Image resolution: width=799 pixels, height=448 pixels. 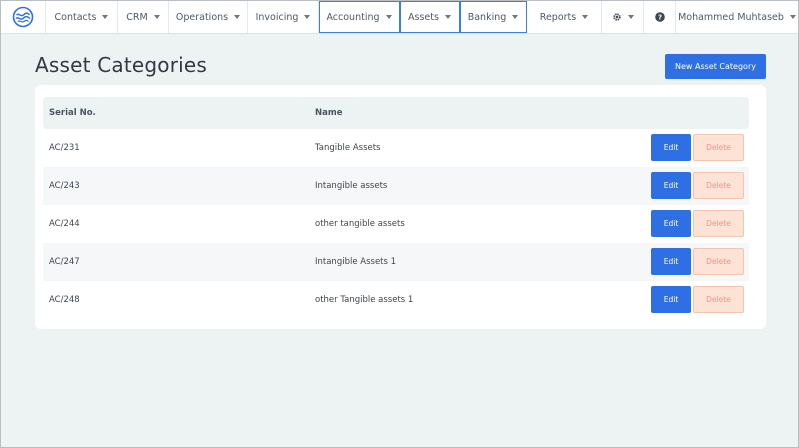 I want to click on gear-icon, so click(x=617, y=17).